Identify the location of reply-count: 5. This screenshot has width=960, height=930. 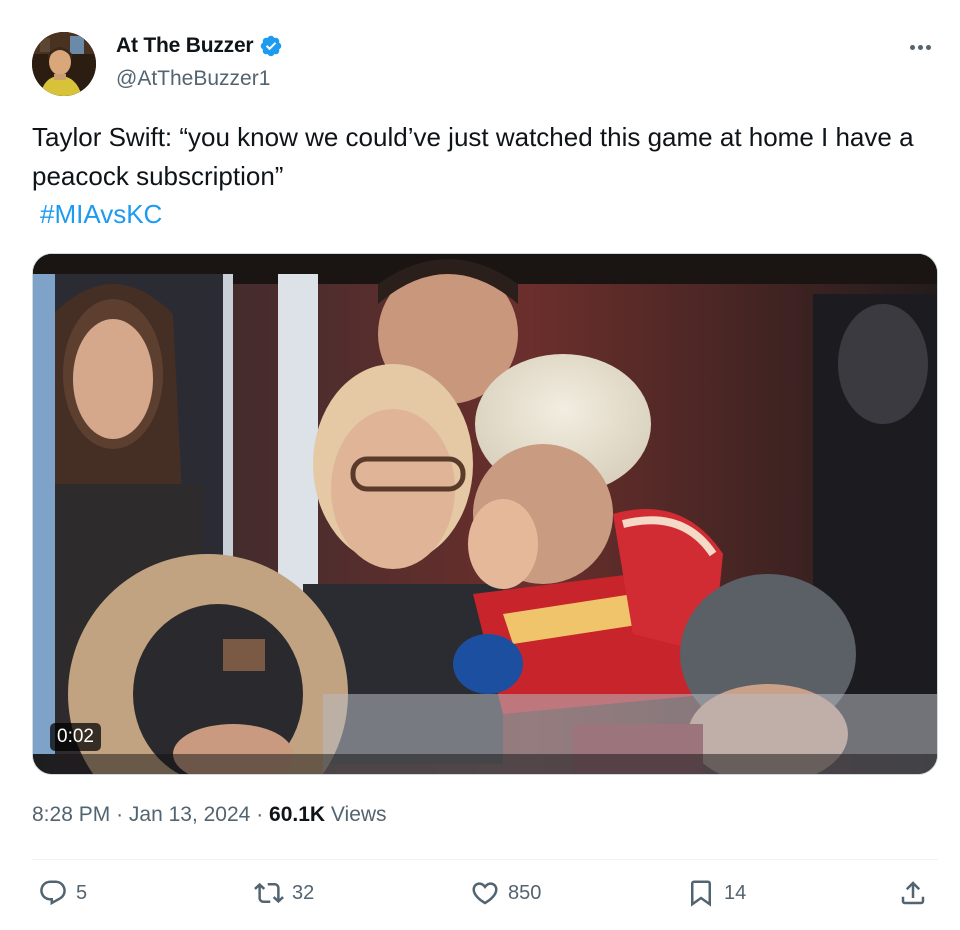
(82, 892).